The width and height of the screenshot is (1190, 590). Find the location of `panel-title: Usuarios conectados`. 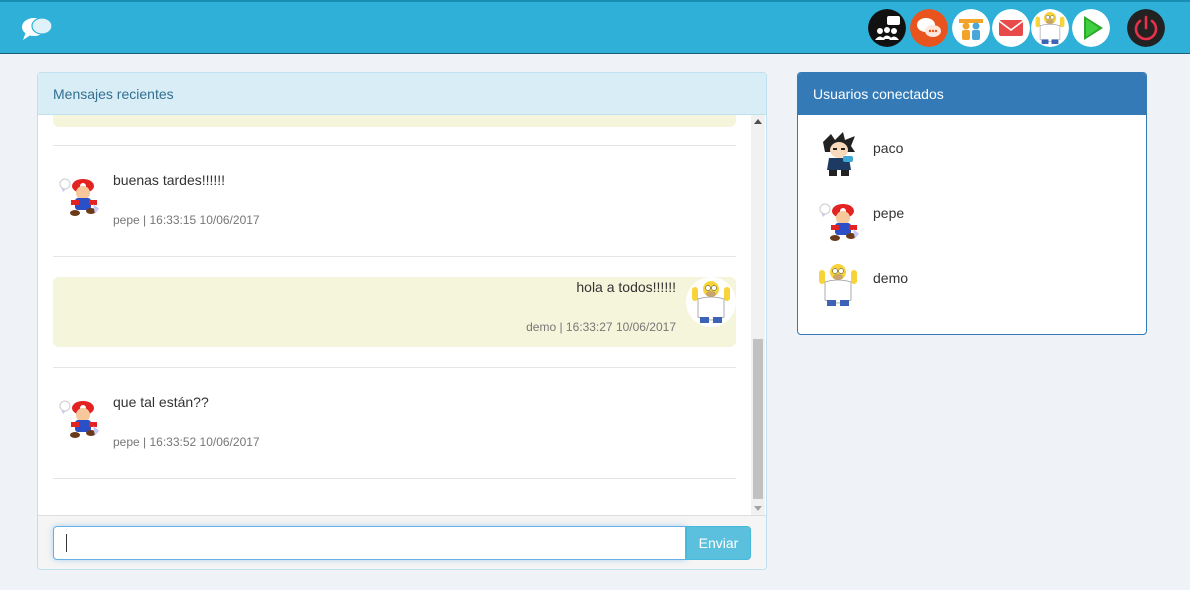

panel-title: Usuarios conectados is located at coordinates (972, 94).